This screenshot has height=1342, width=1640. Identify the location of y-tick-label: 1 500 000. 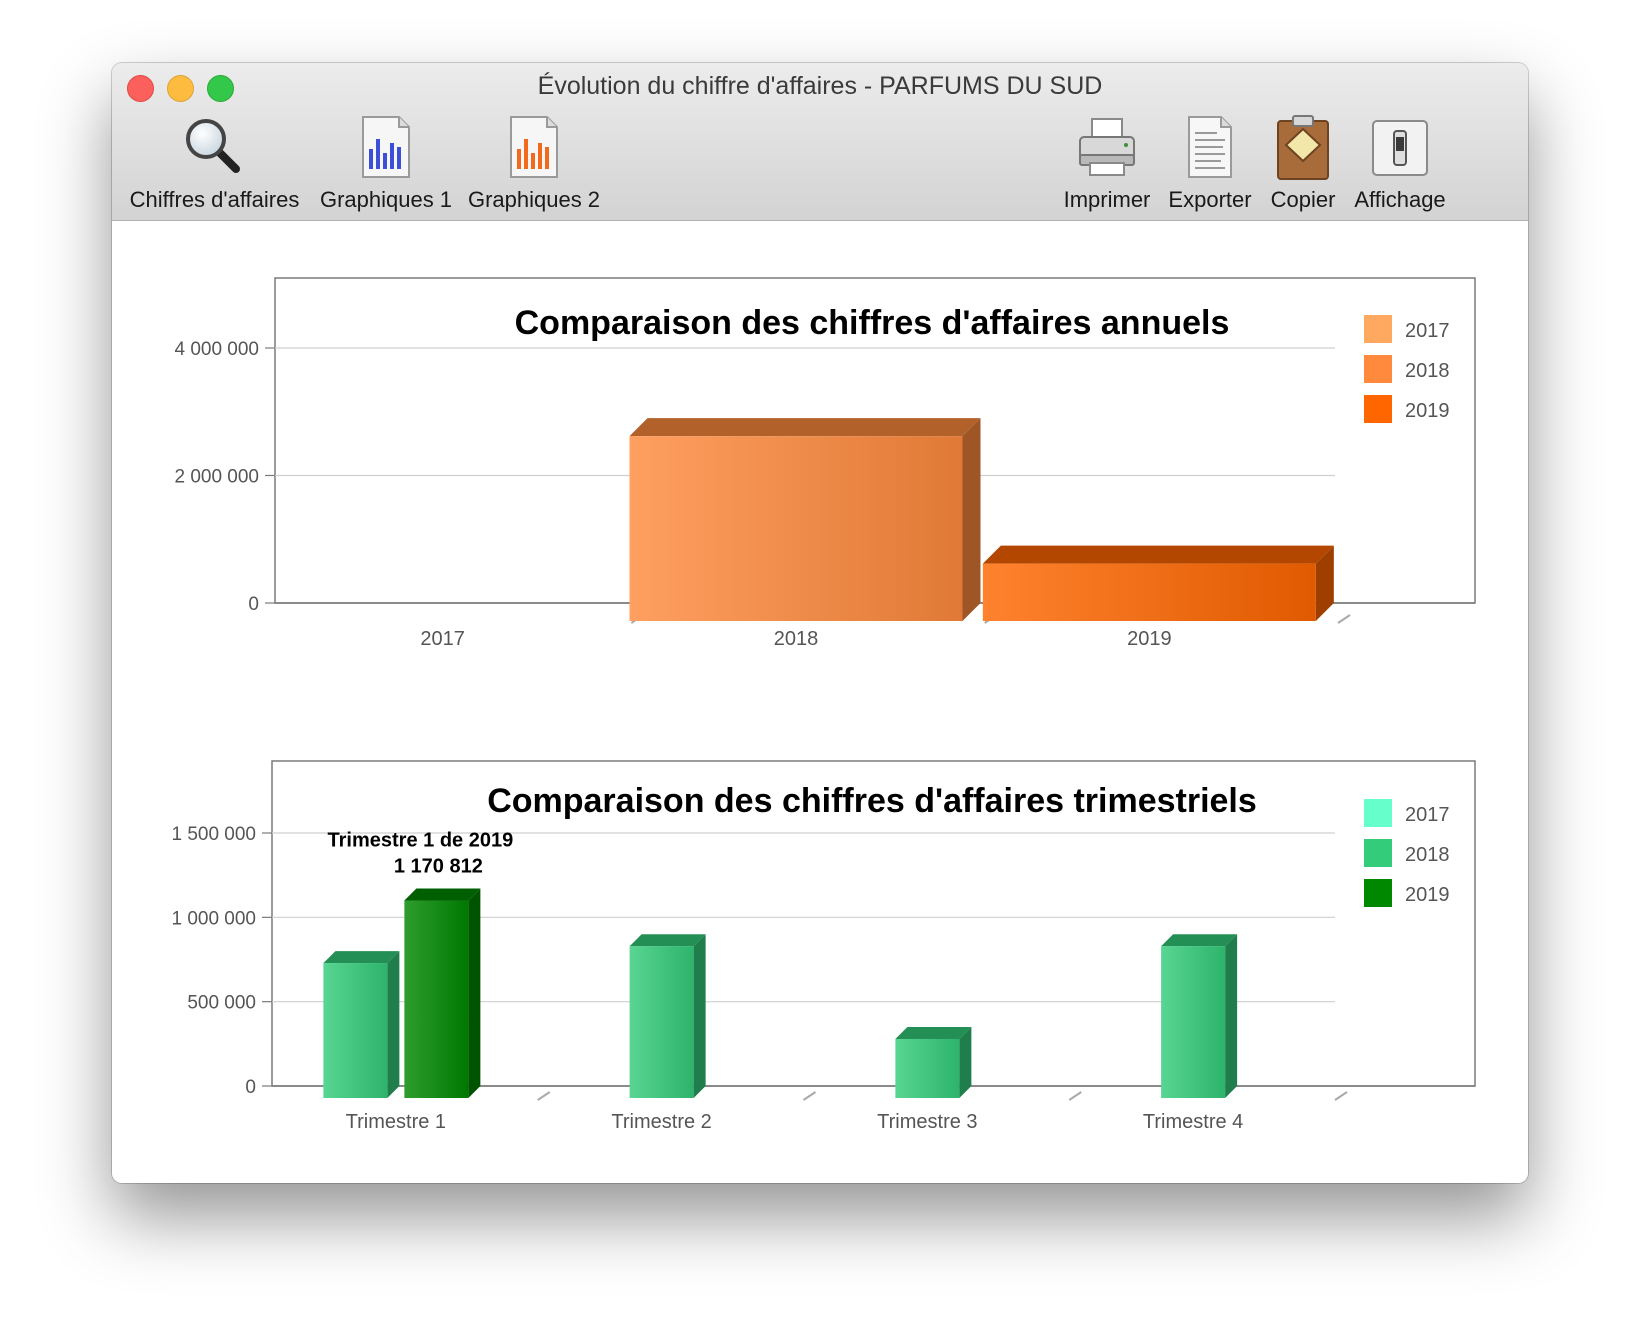
(213, 834).